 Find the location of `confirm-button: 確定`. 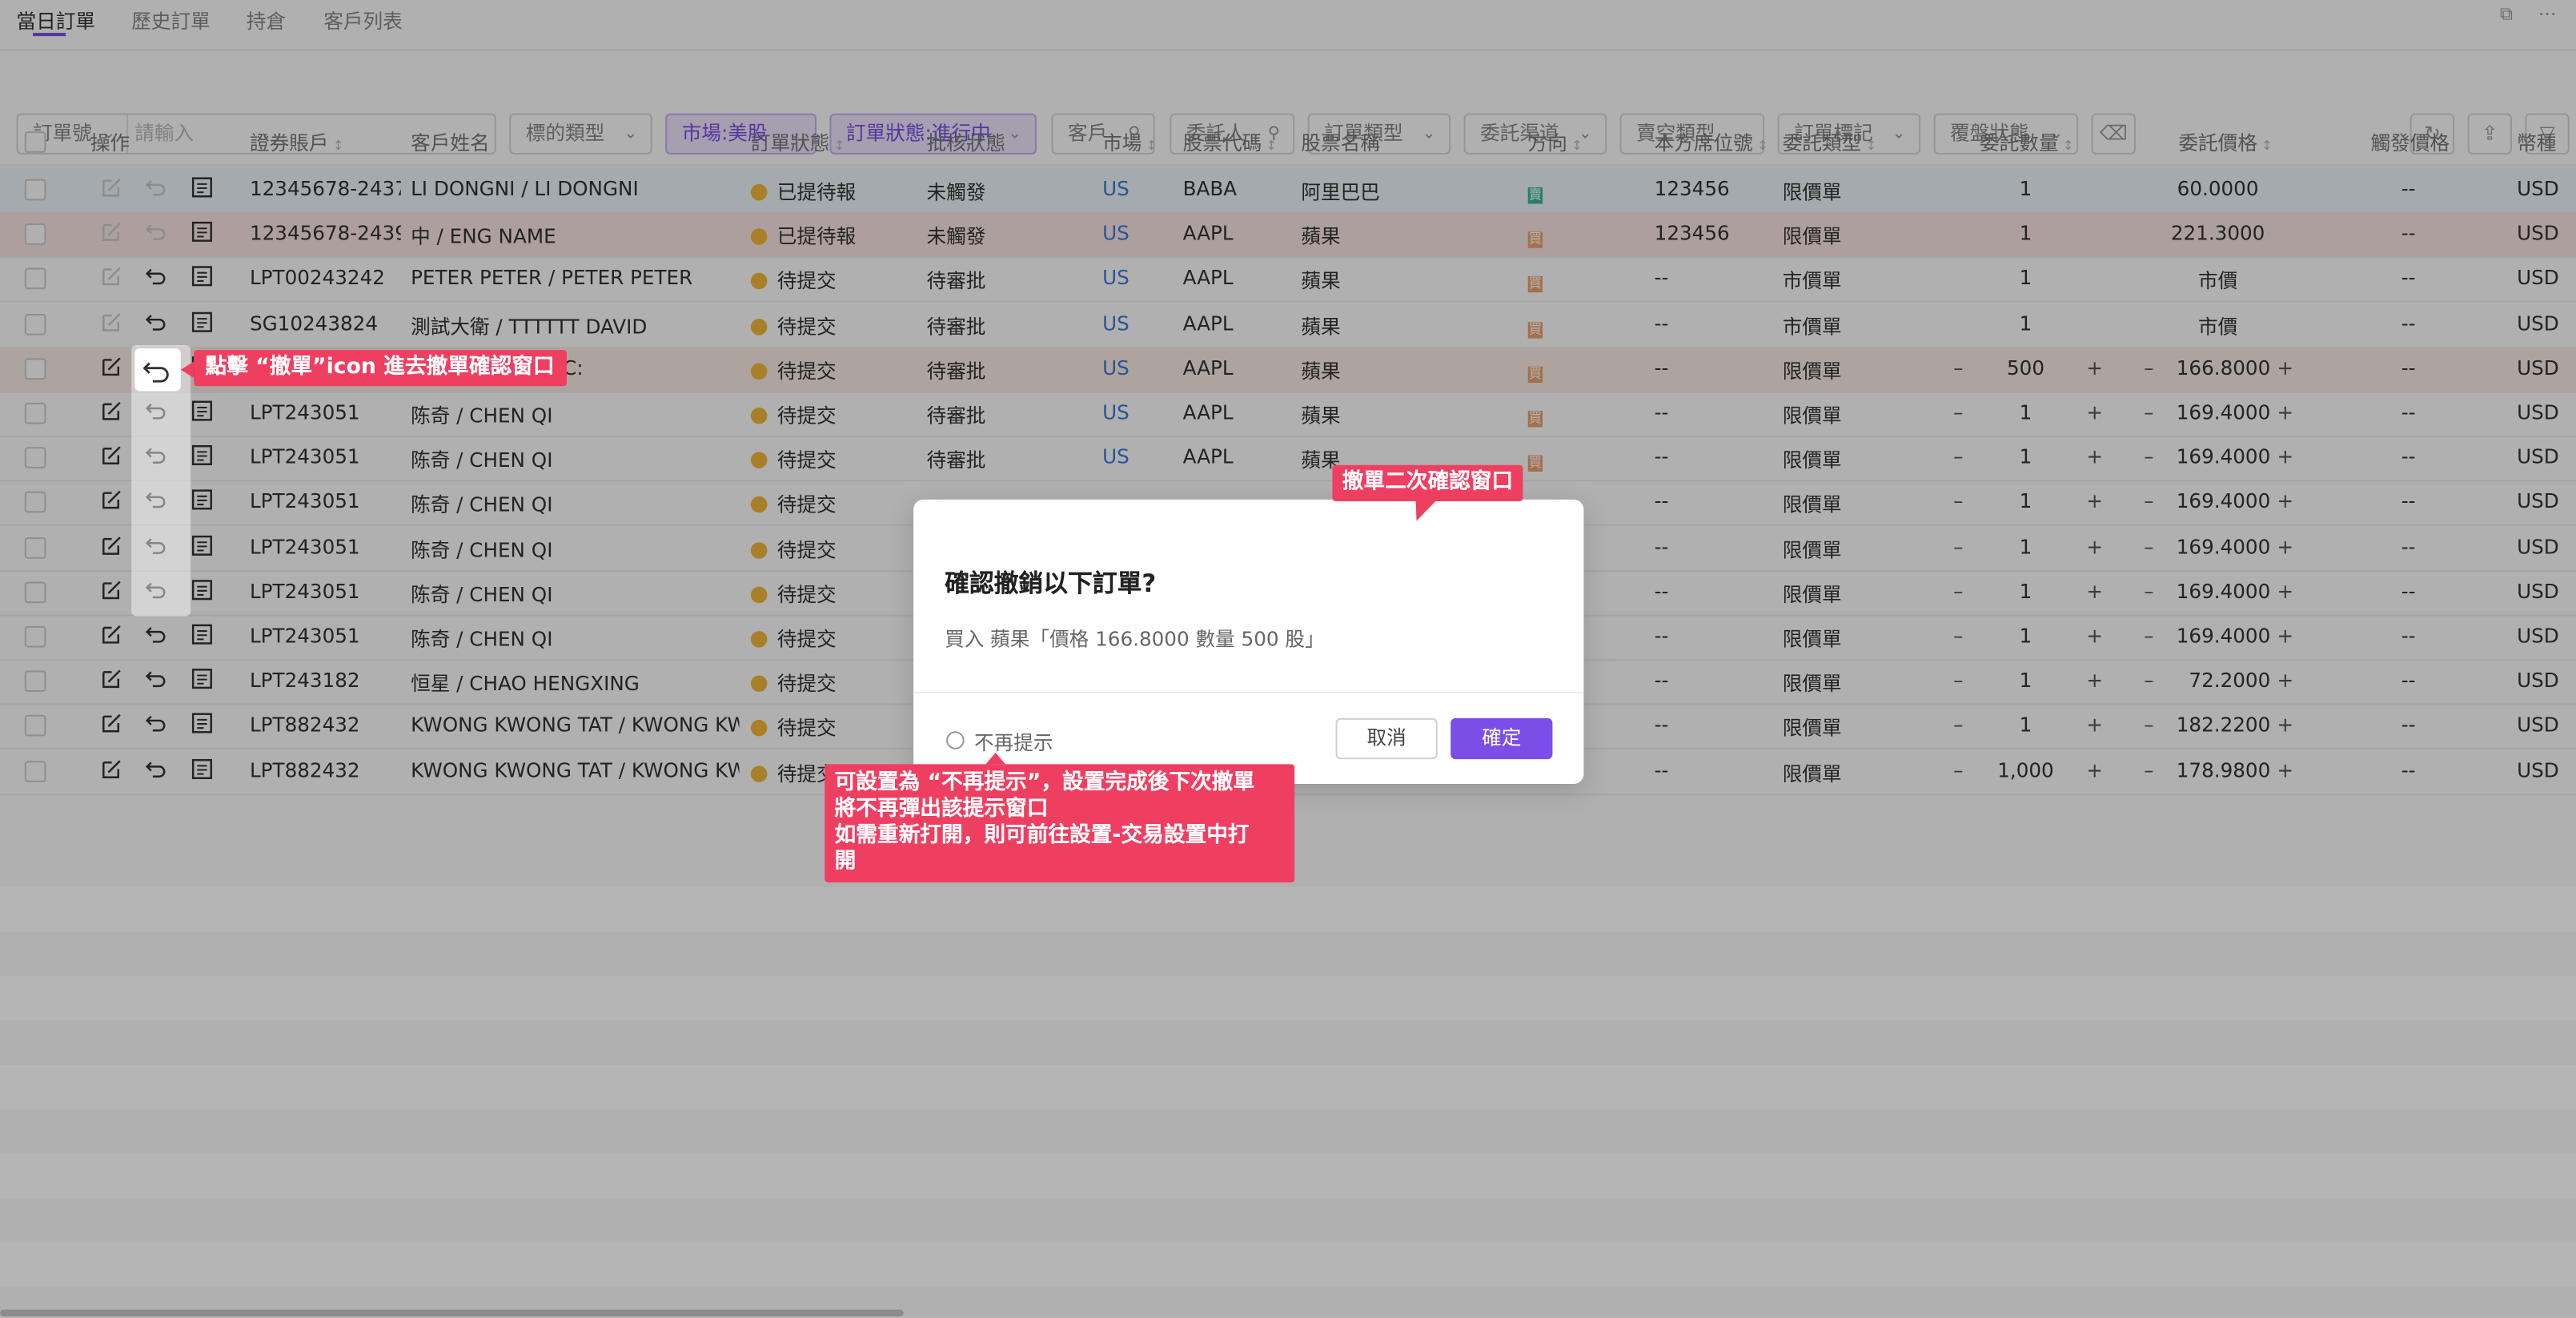

confirm-button: 確定 is located at coordinates (1502, 738).